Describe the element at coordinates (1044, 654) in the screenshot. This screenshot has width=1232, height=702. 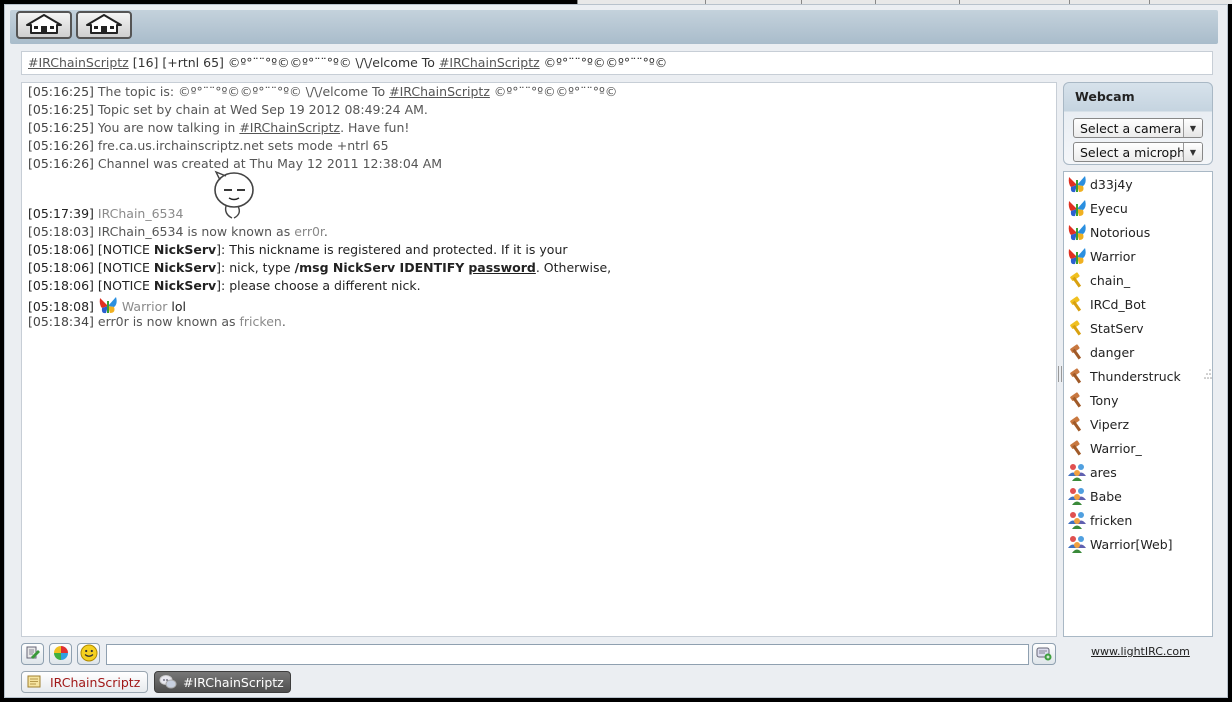
I see `send-button` at that location.